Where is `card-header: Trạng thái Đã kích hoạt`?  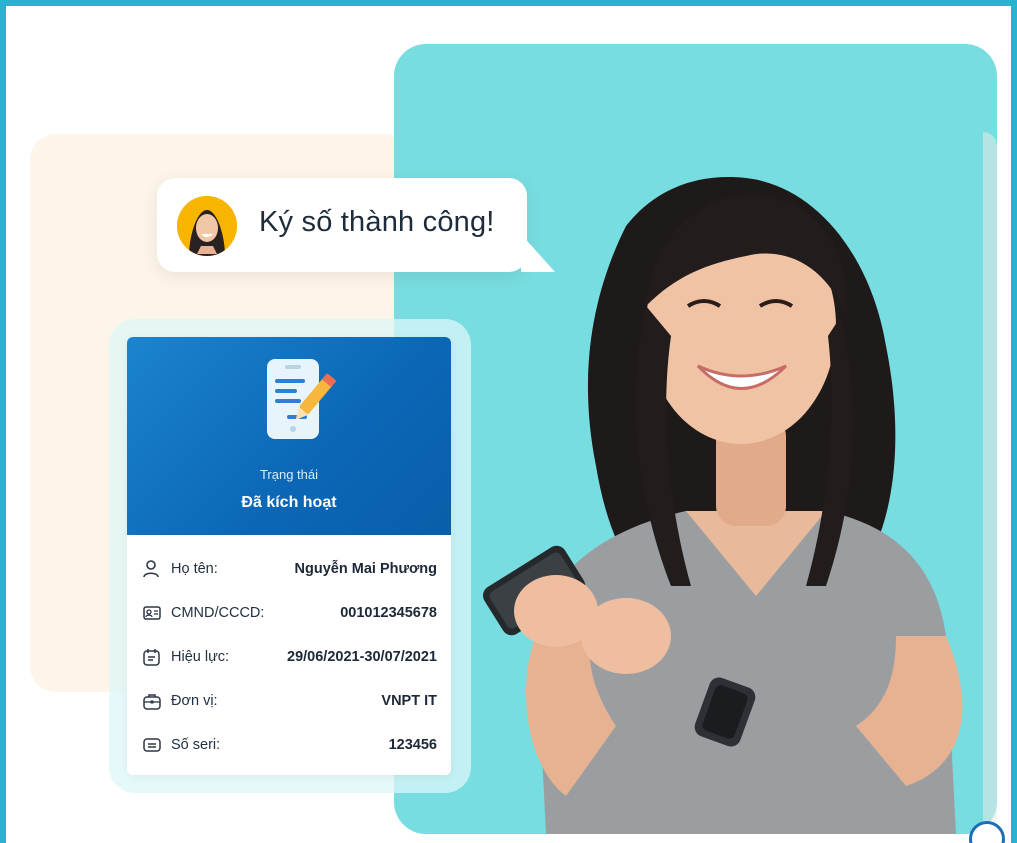 card-header: Trạng thái Đã kích hoạt is located at coordinates (289, 436).